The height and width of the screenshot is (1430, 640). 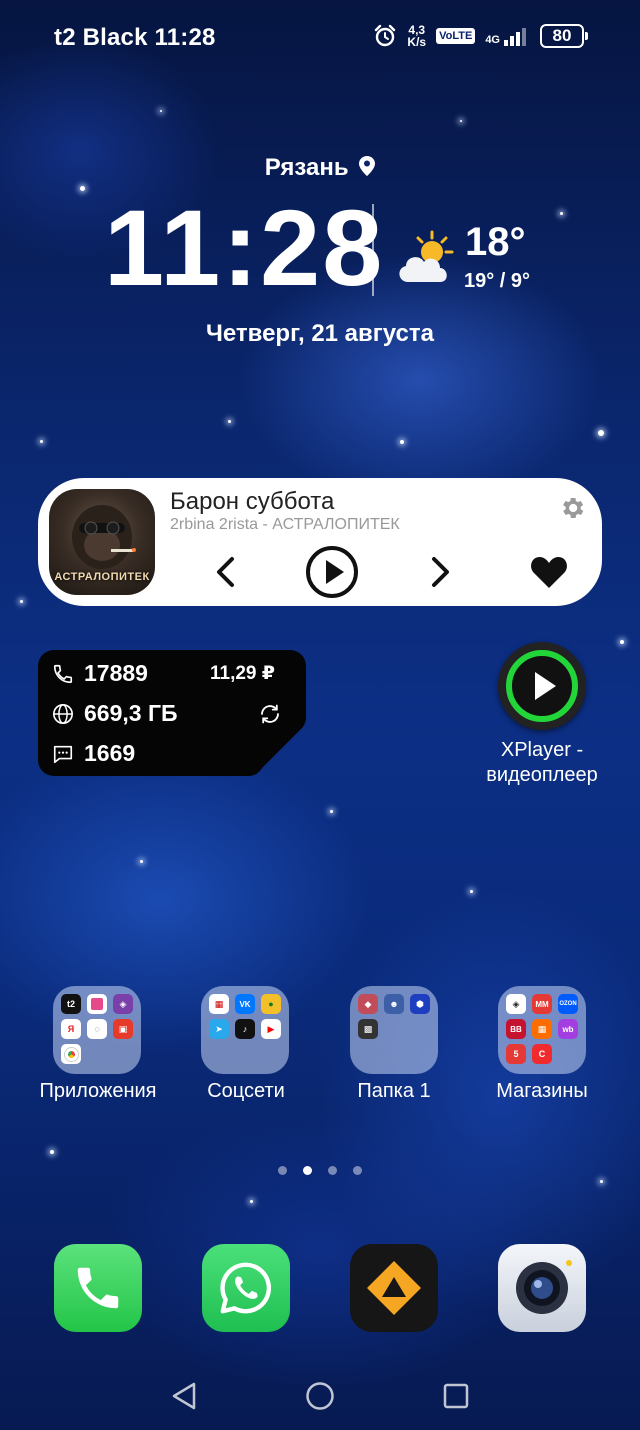 What do you see at coordinates (307, 1170) in the screenshot?
I see `page-dot-2-active` at bounding box center [307, 1170].